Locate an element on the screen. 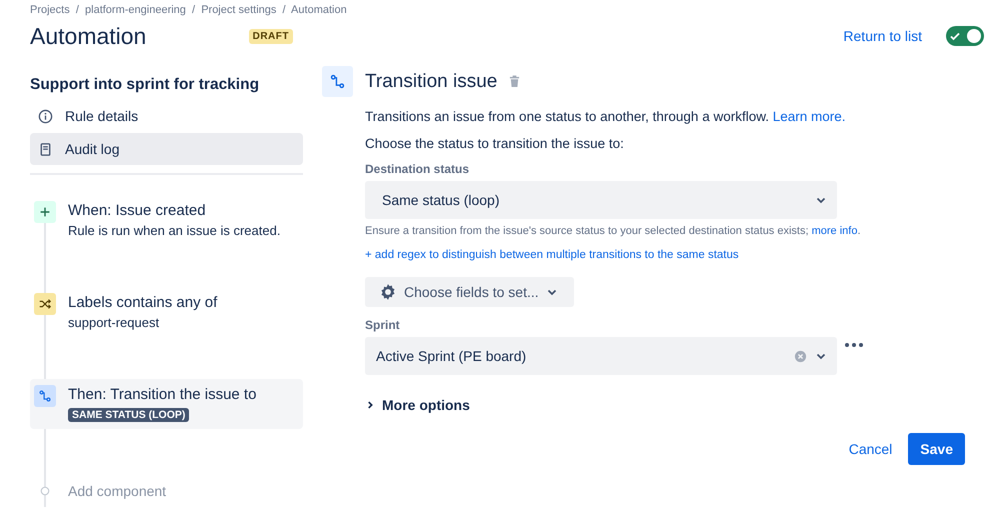 This screenshot has height=521, width=999. field-label: Destination status is located at coordinates (417, 169).